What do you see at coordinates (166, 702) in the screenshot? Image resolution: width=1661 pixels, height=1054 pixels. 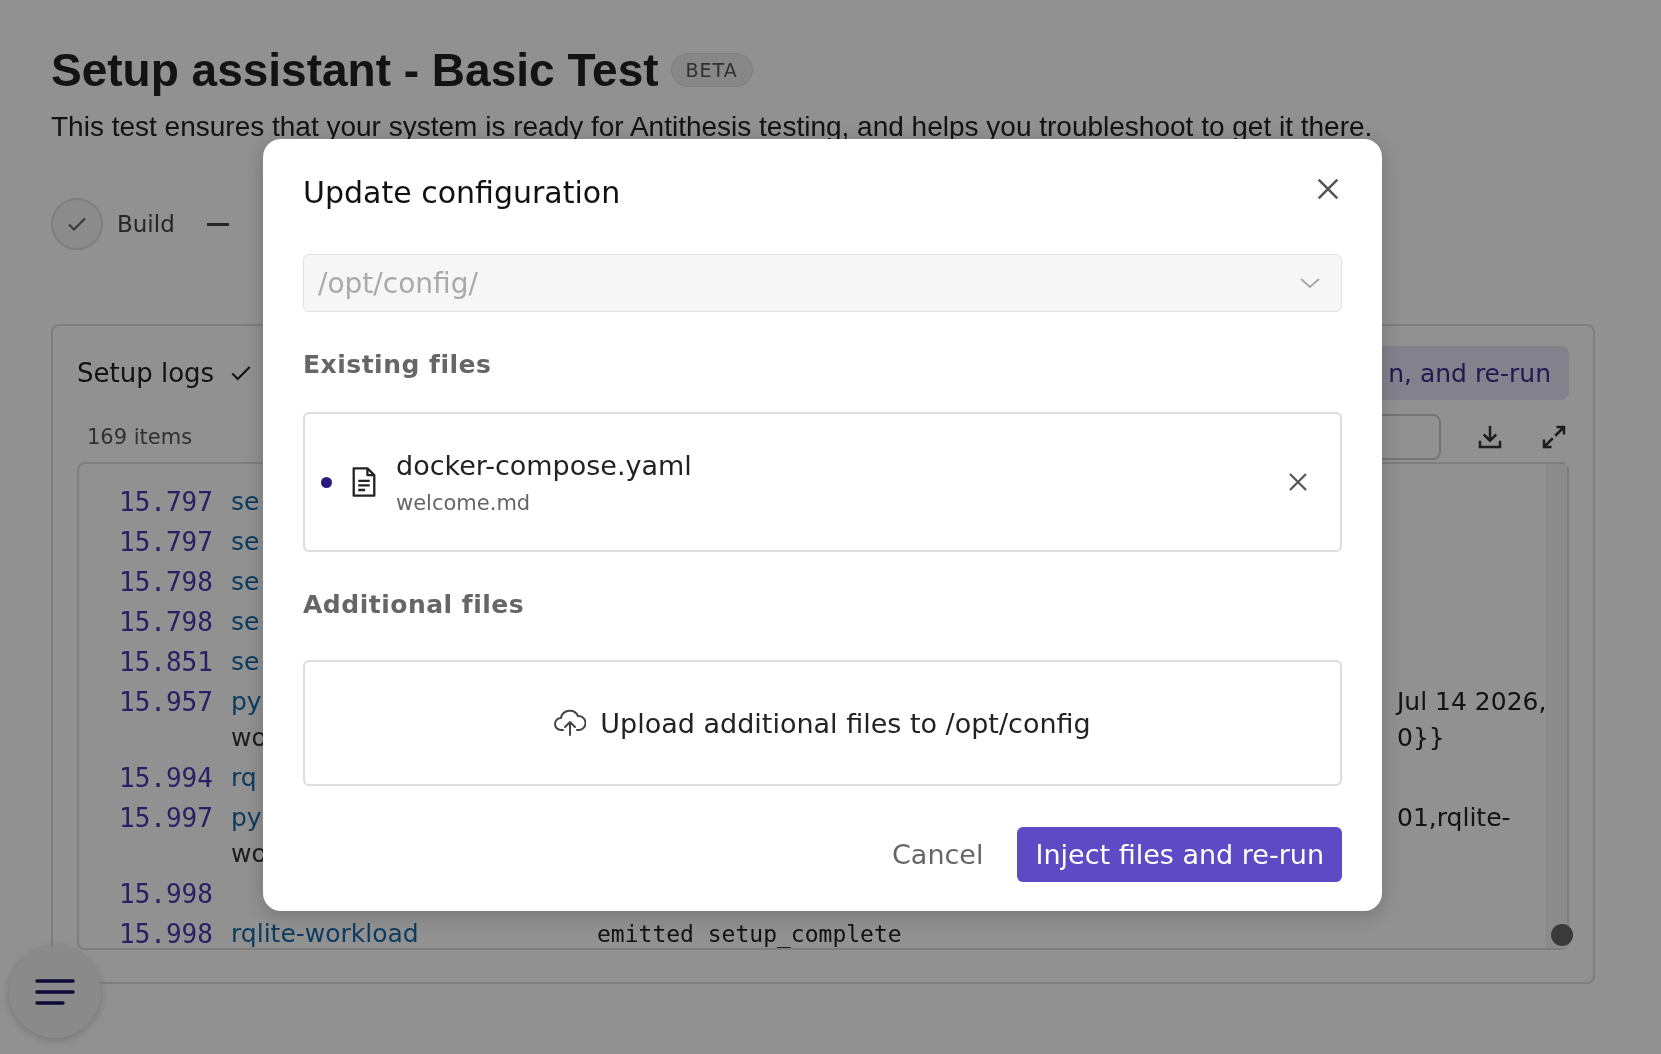 I see `log-timestamp: 15.957` at bounding box center [166, 702].